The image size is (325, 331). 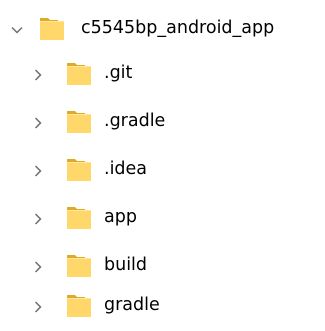 I want to click on tree-item-idea: .idea, so click(x=162, y=171).